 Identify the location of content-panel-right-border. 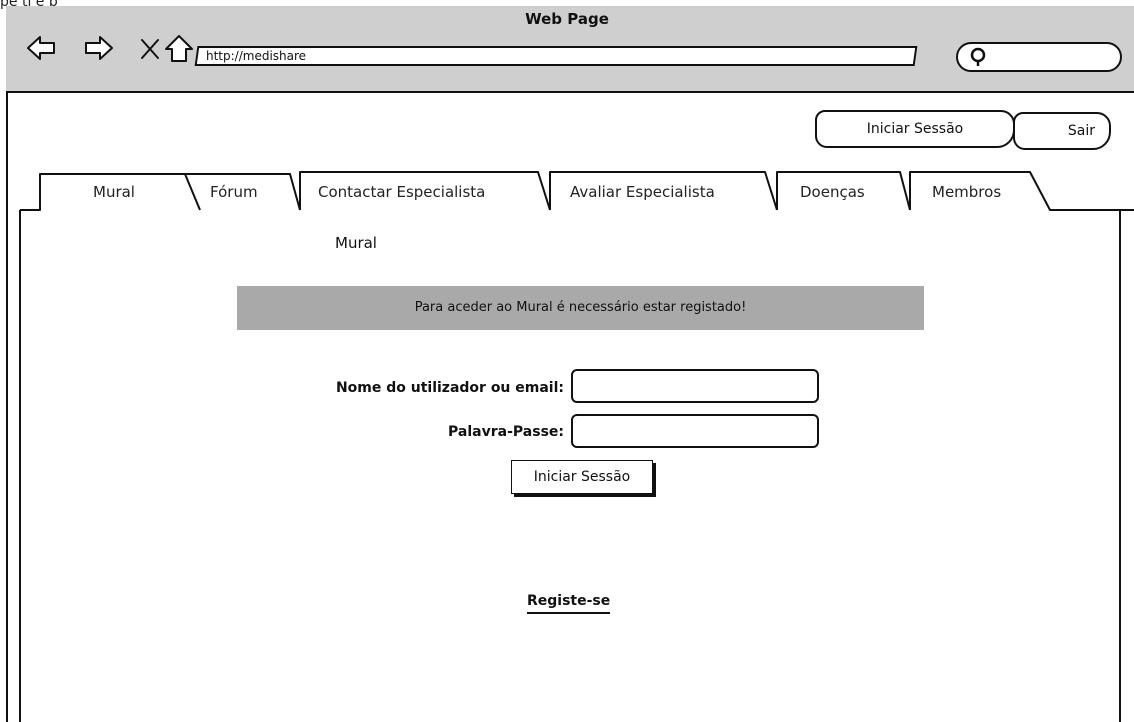
(1120, 466).